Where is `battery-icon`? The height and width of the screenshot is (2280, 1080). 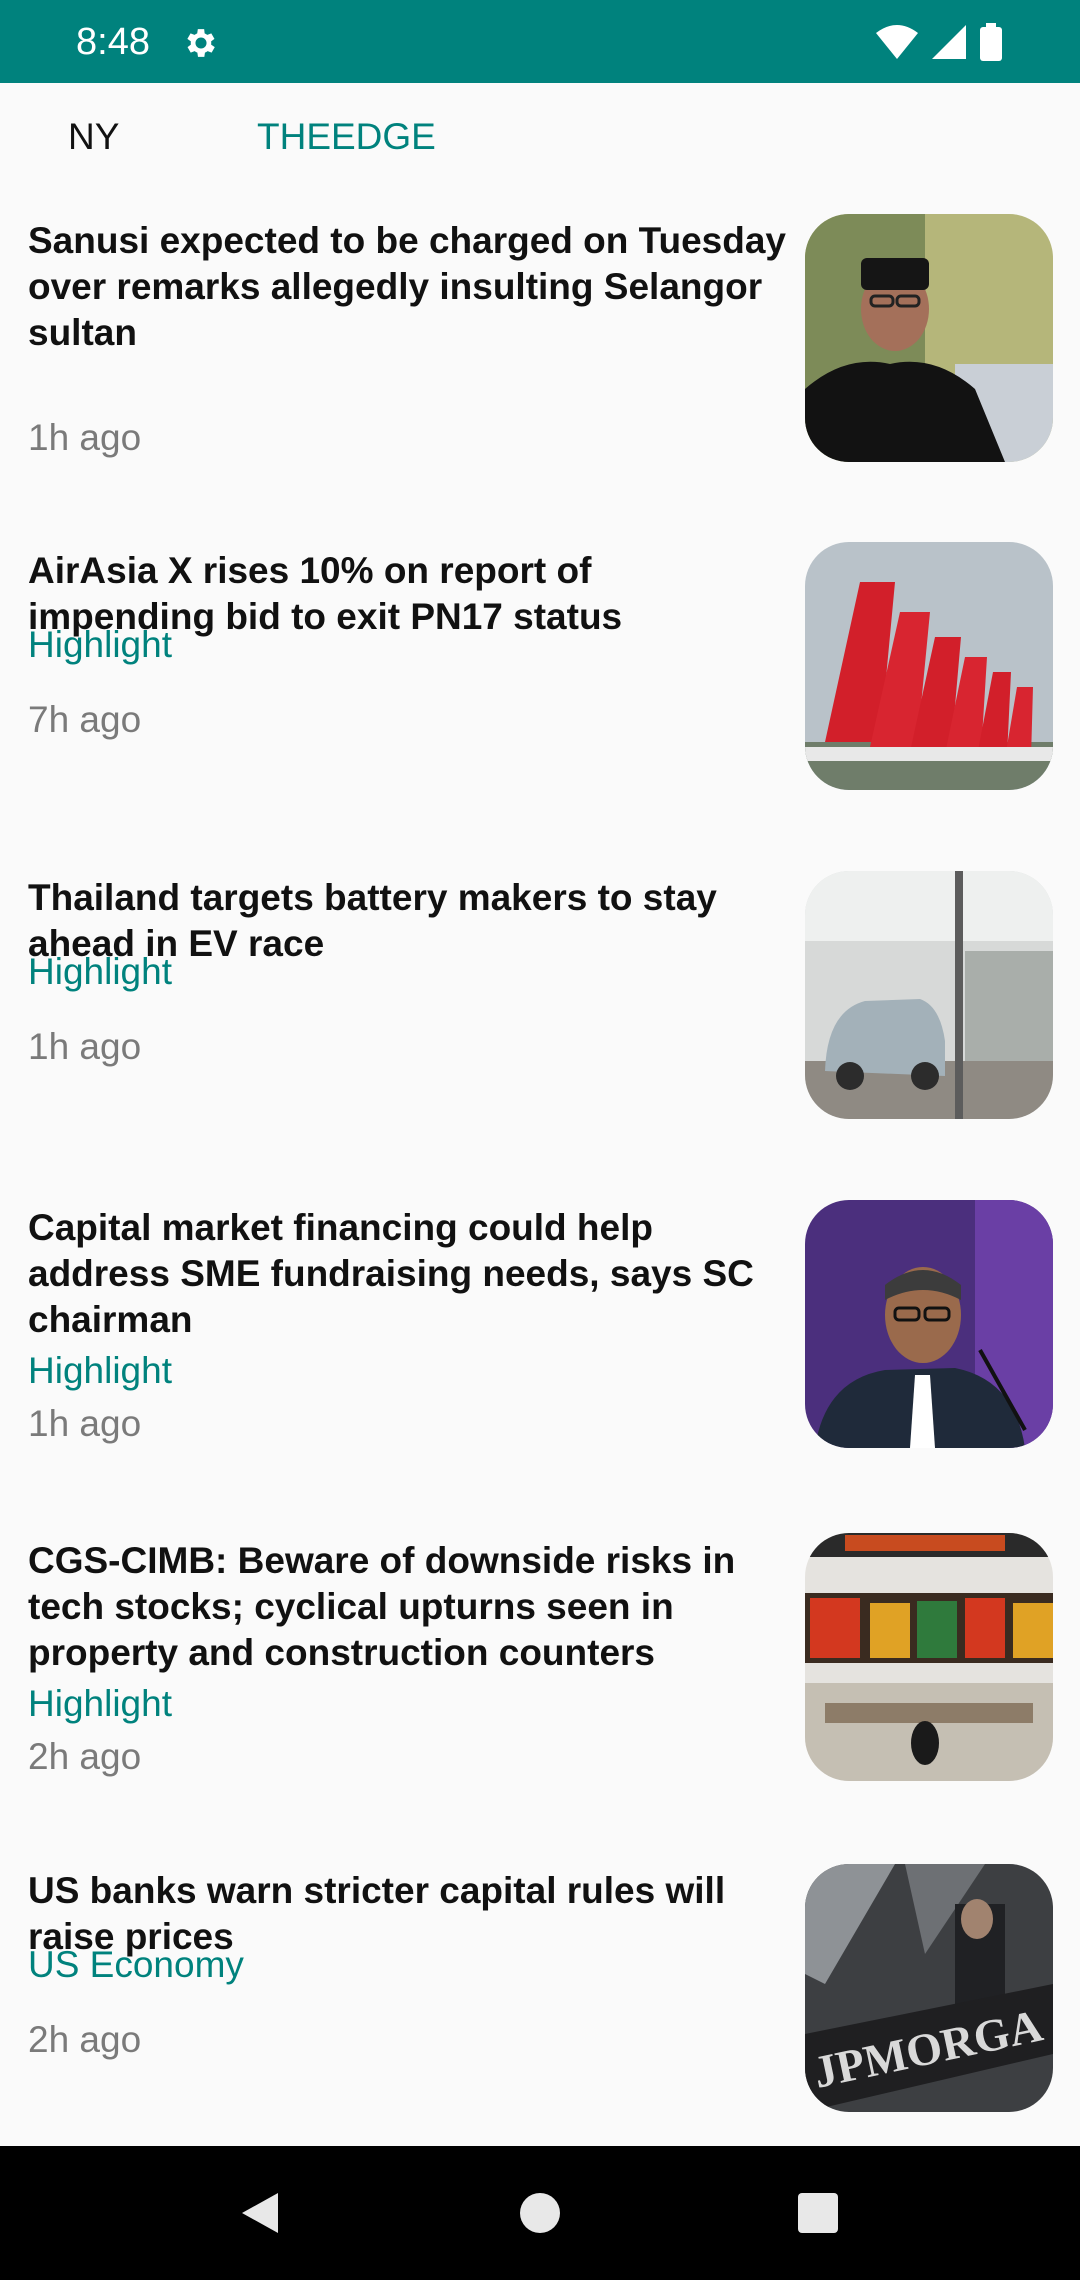 battery-icon is located at coordinates (991, 42).